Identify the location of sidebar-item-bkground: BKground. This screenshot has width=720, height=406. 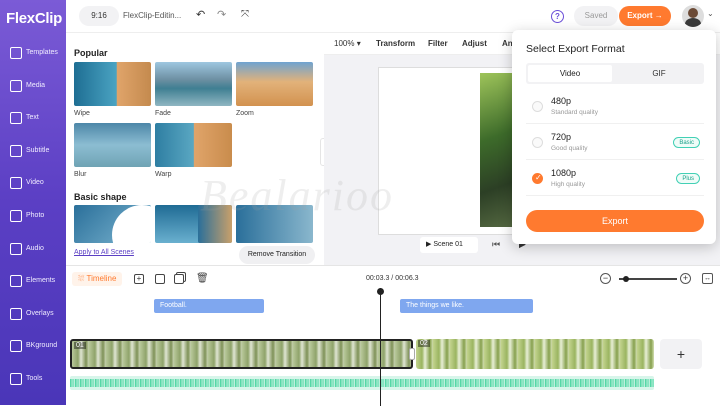
(33, 347).